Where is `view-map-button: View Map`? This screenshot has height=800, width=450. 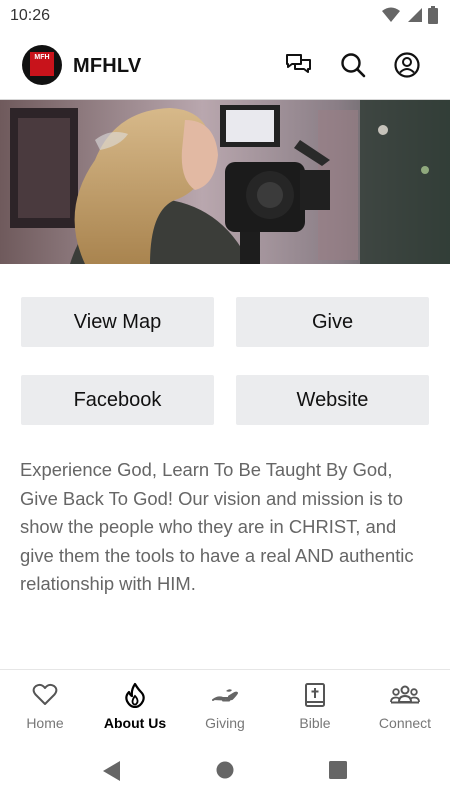
view-map-button: View Map is located at coordinates (117, 322).